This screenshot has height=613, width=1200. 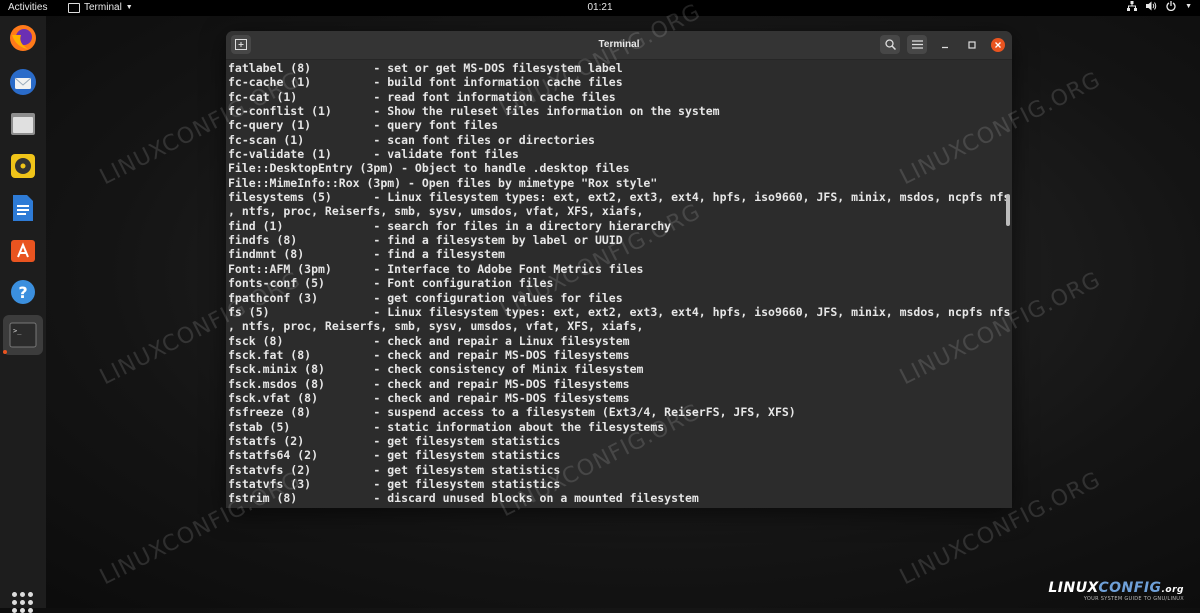 I want to click on terminal-line: fc-validate (1) - validate font files, so click(x=373, y=154).